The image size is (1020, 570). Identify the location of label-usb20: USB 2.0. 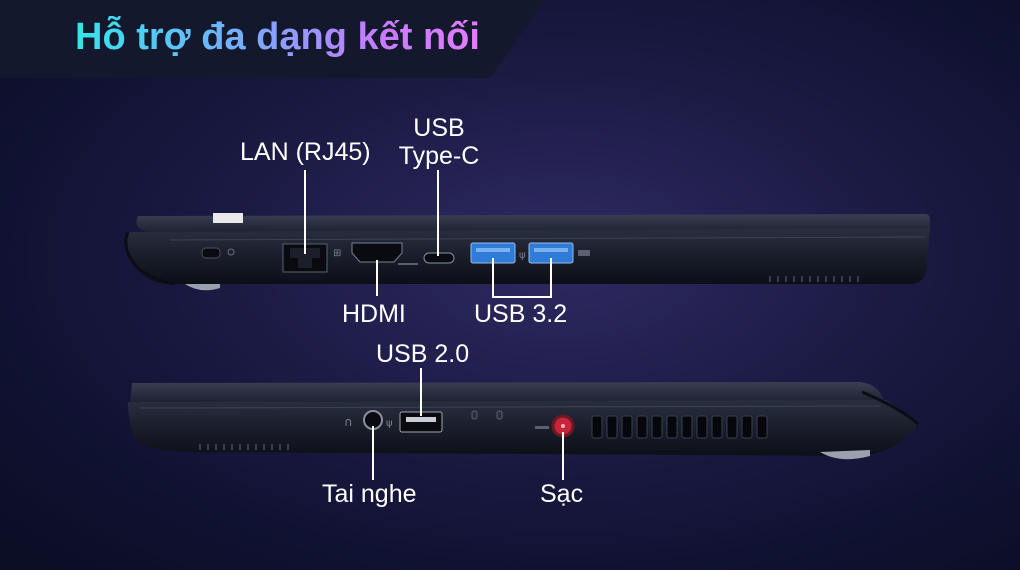
(423, 354).